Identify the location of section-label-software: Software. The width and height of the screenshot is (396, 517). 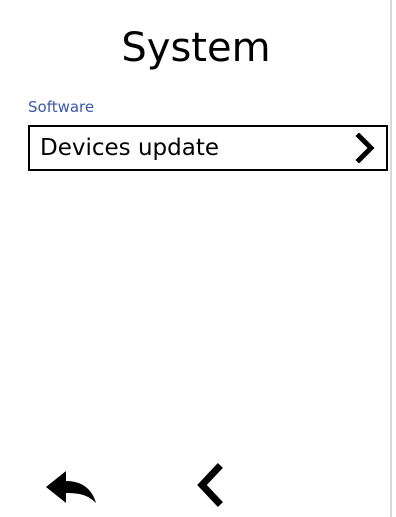
(61, 107).